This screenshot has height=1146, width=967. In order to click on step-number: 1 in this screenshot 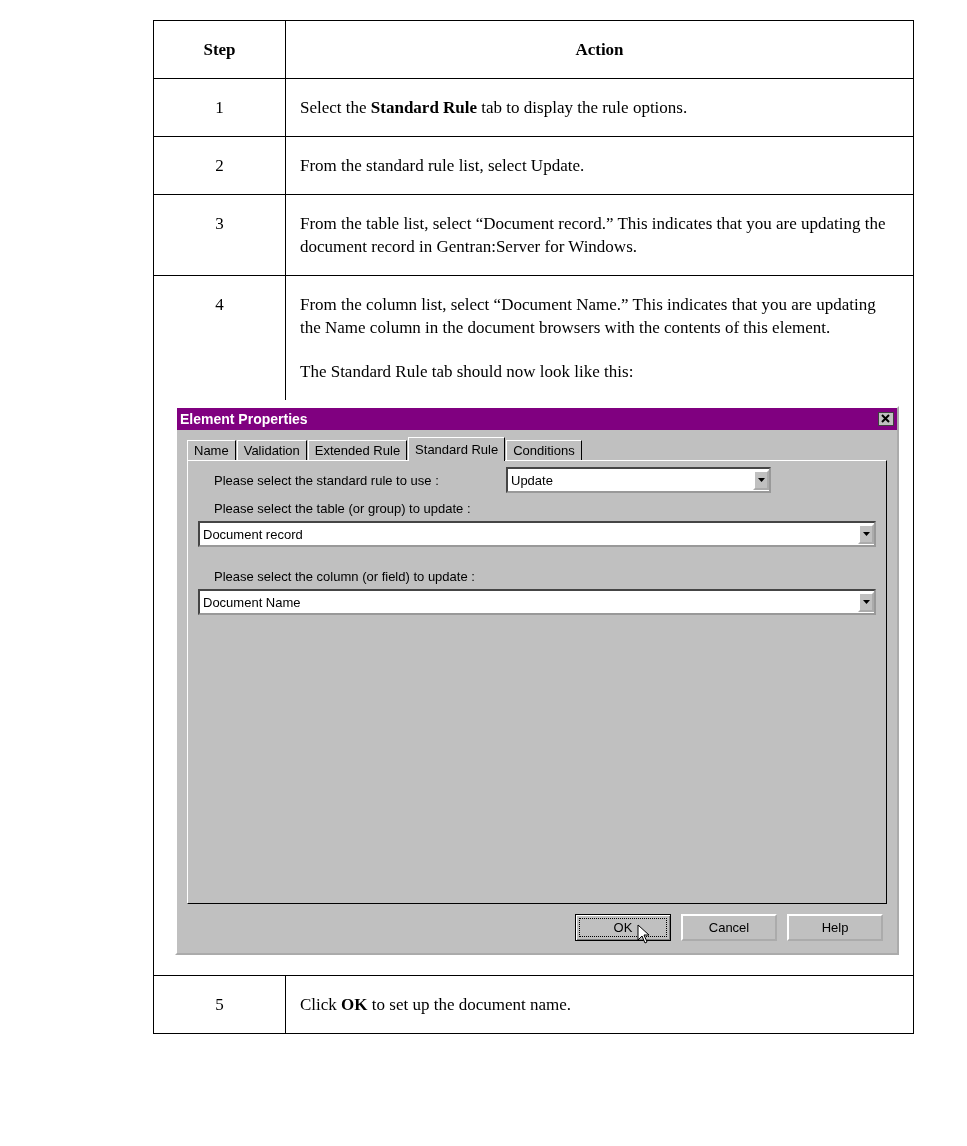, I will do `click(220, 108)`.